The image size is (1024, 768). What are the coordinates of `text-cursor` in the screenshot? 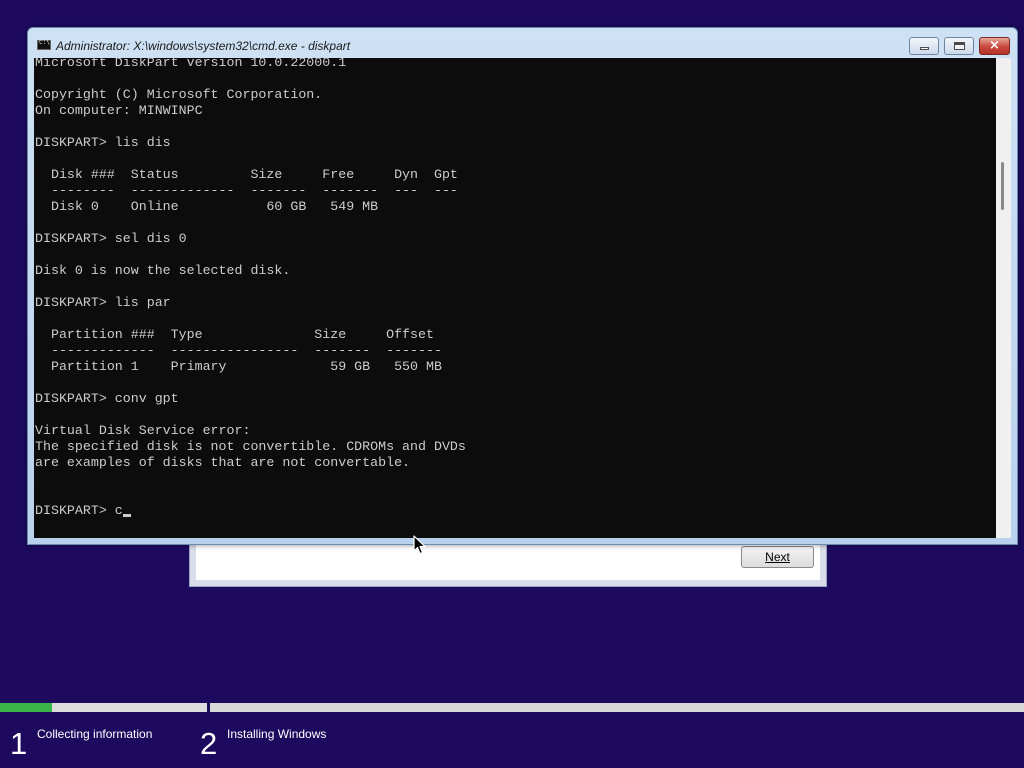 It's located at (126, 515).